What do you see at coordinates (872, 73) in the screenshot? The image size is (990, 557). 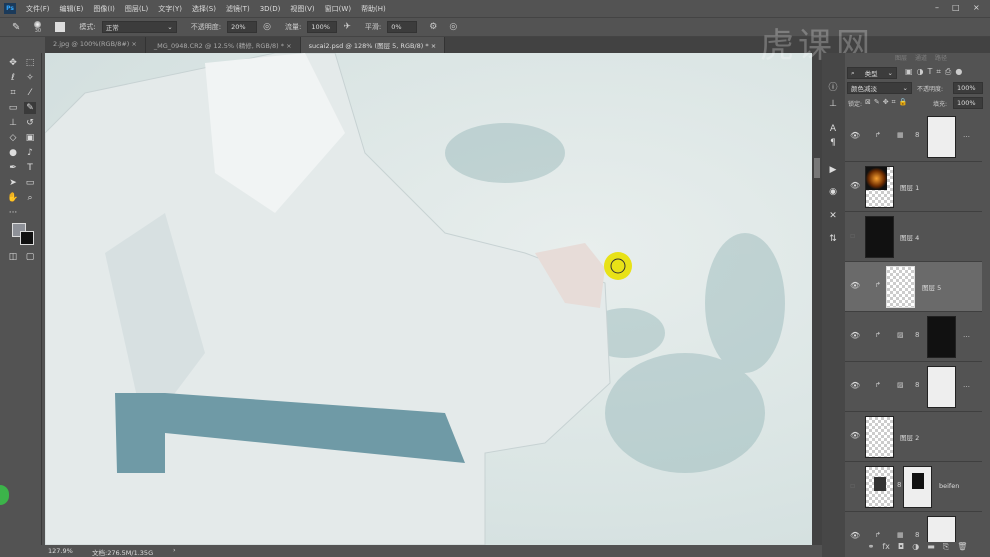 I see `layer-filter-select: ⌕ 类型 ⌄` at bounding box center [872, 73].